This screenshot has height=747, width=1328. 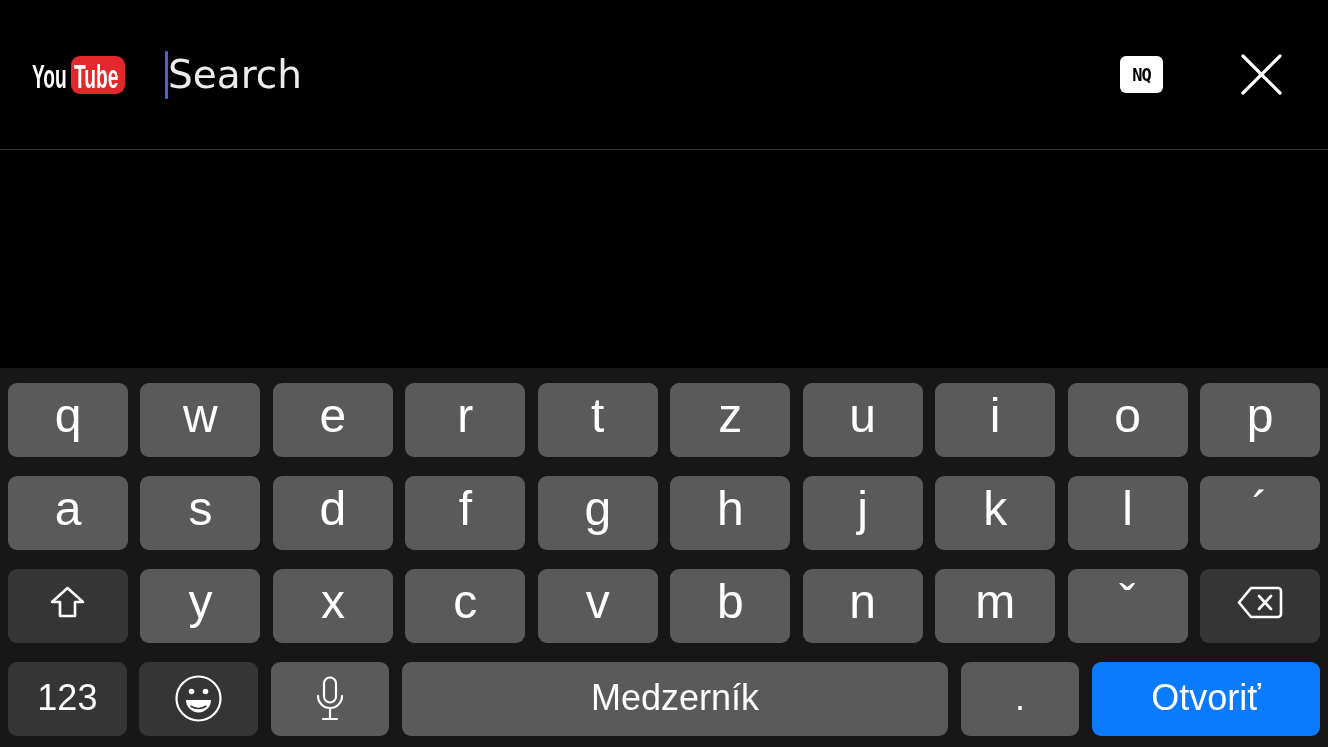 I want to click on close-icon, so click(x=1261, y=74).